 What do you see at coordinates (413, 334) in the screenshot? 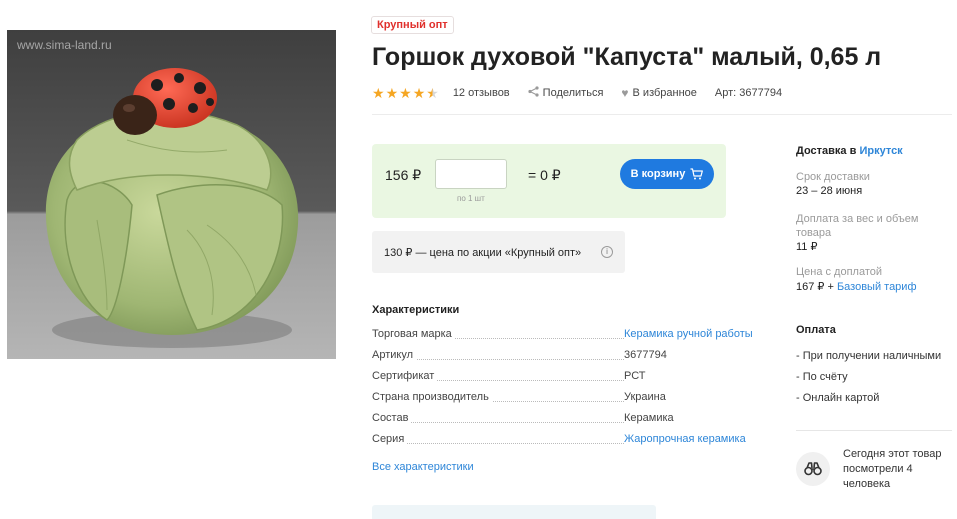
I see `spec-key: Торговая марка` at bounding box center [413, 334].